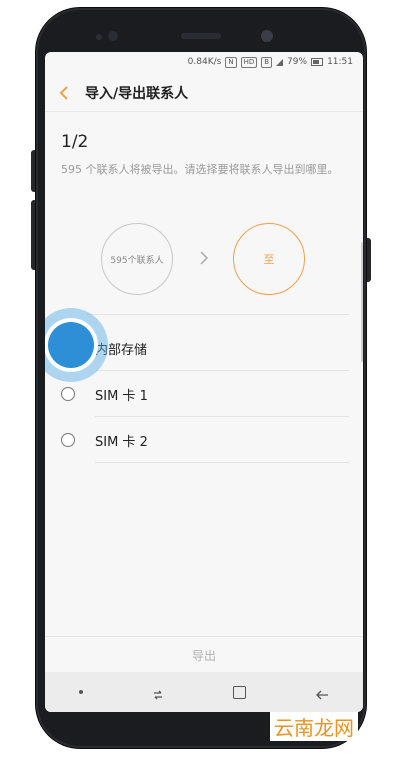 This screenshot has height=757, width=400. I want to click on iris-camera-icon, so click(113, 36).